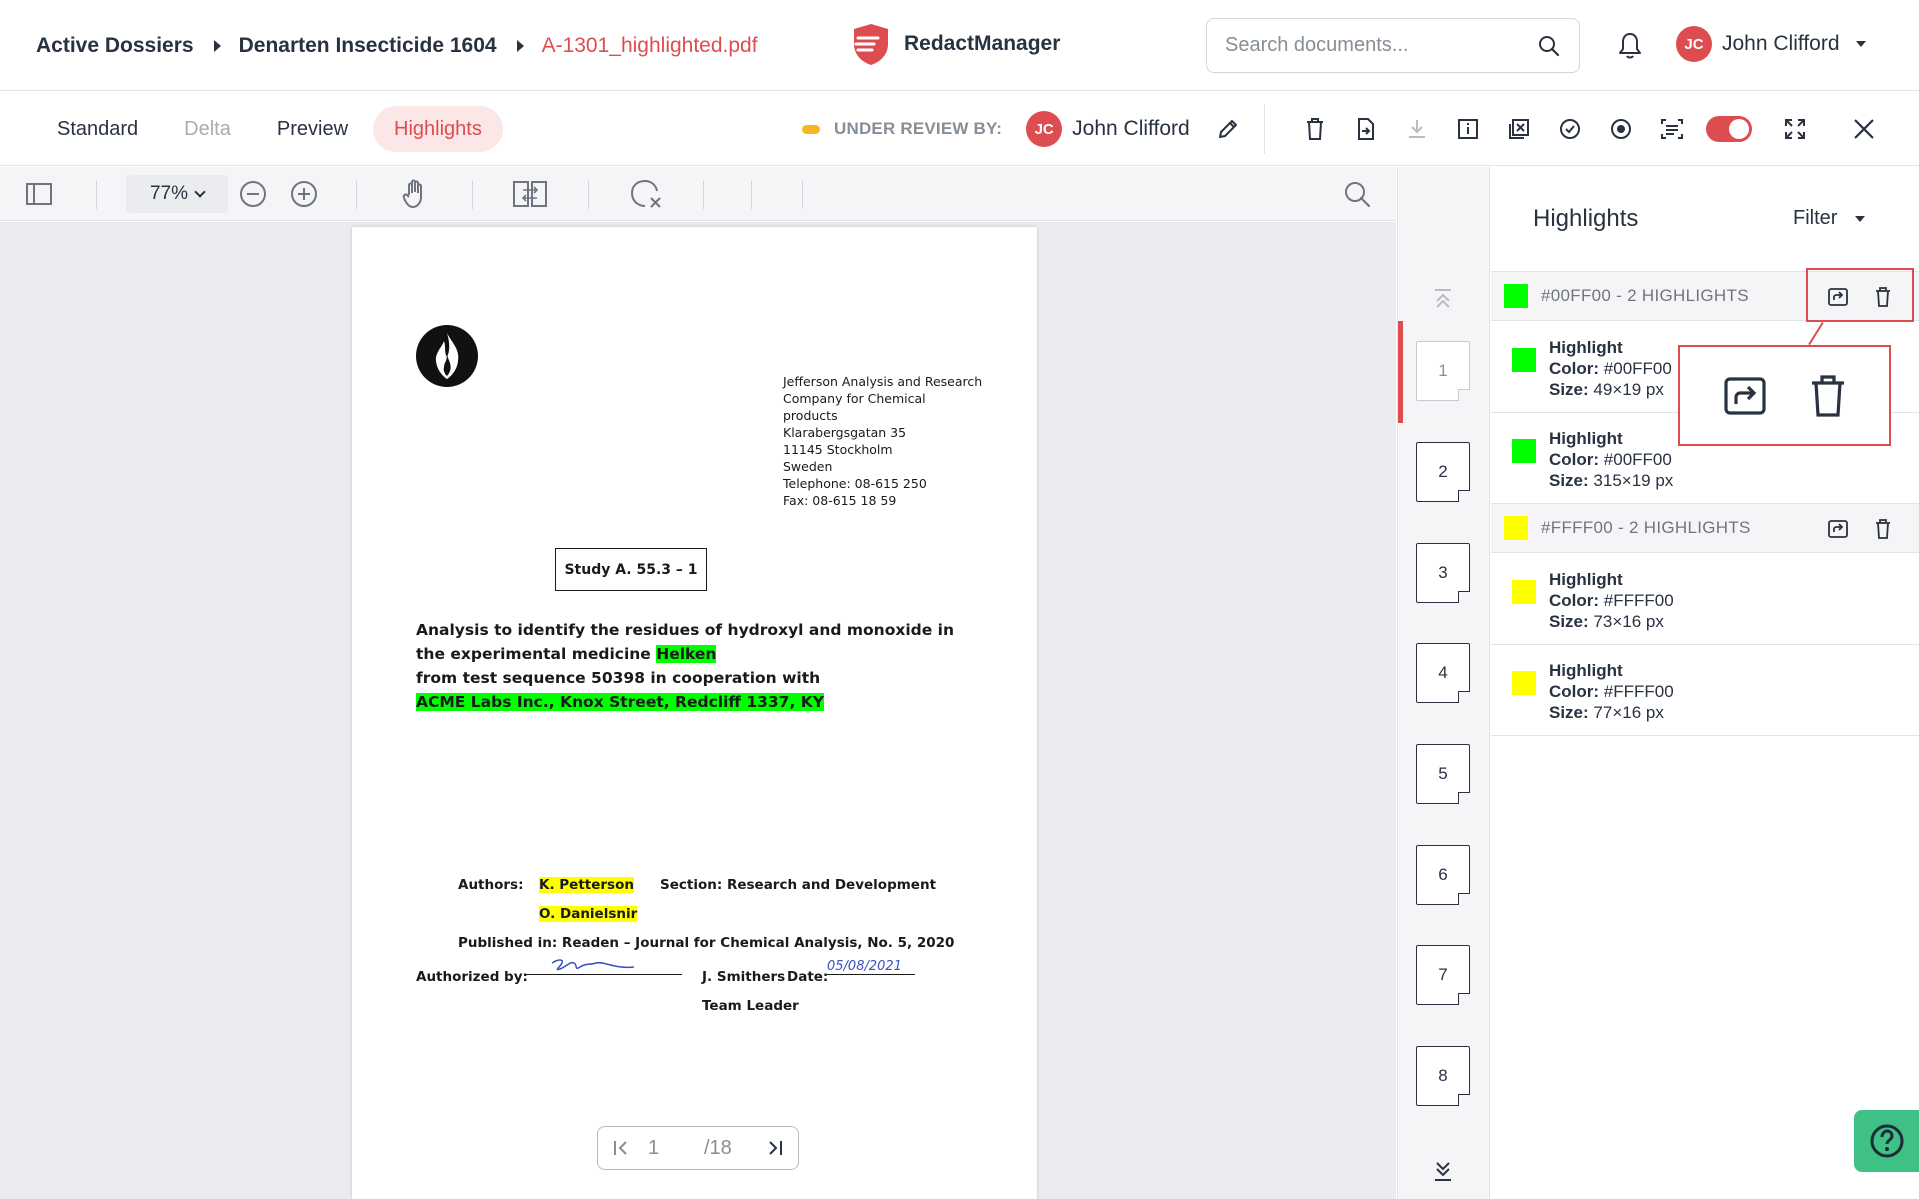 The image size is (1919, 1199). Describe the element at coordinates (253, 194) in the screenshot. I see `zoom-out-icon` at that location.